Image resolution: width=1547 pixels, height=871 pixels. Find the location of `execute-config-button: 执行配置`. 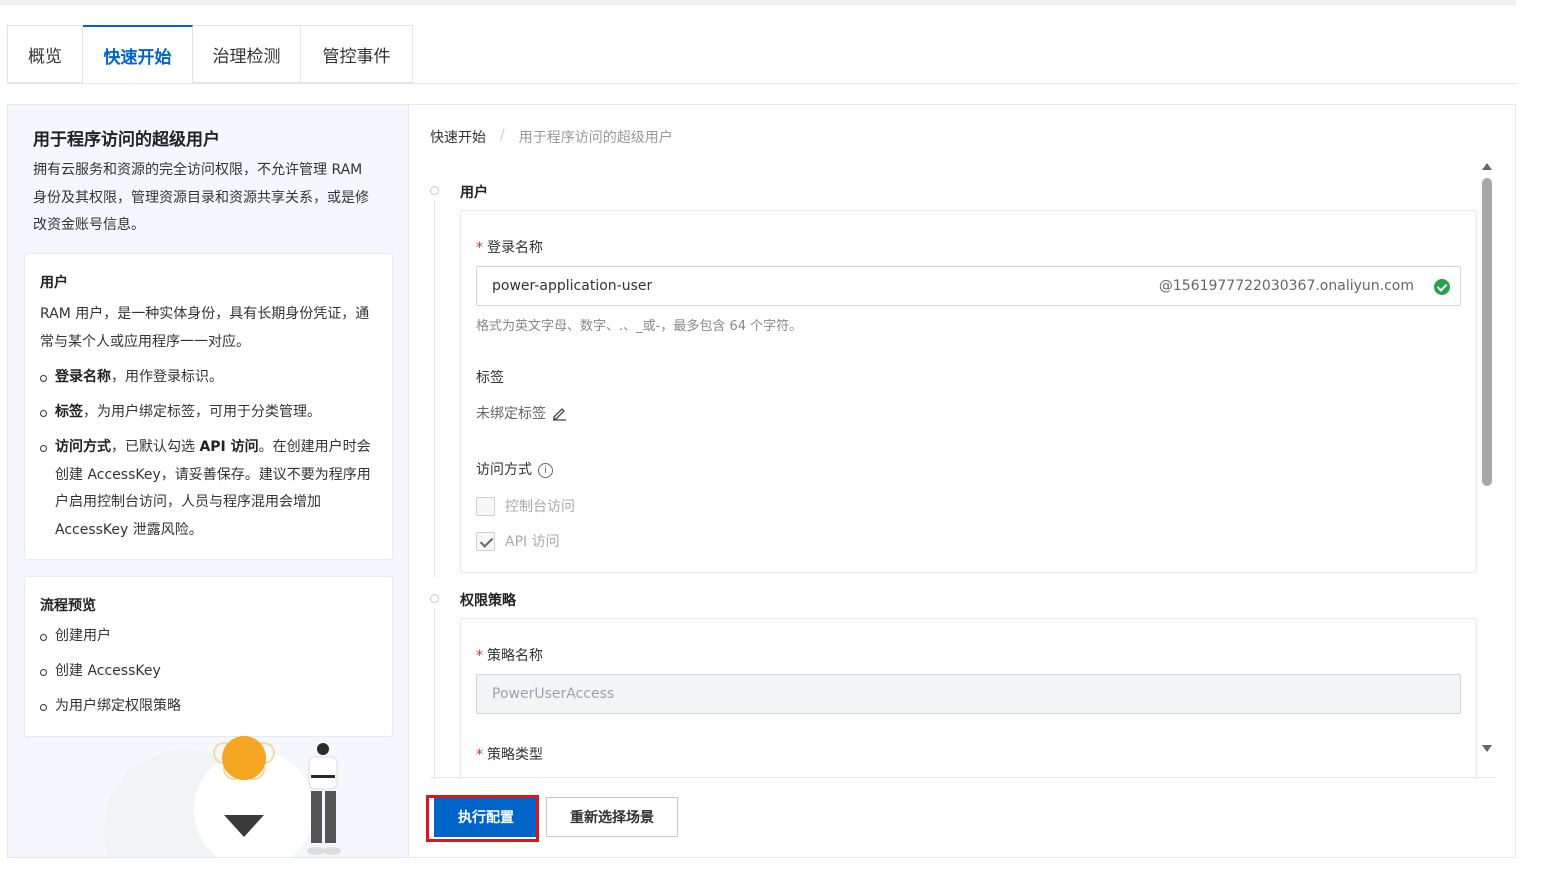

execute-config-button: 执行配置 is located at coordinates (486, 817).